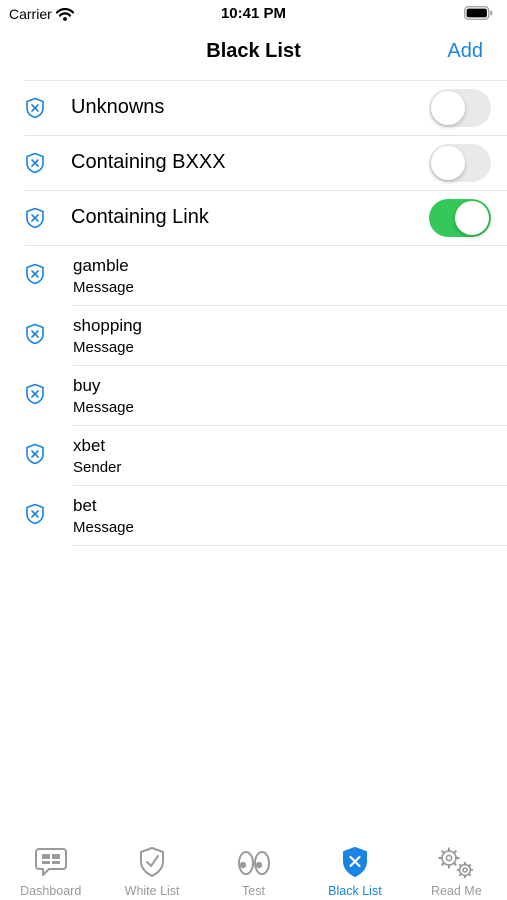 The height and width of the screenshot is (900, 507). Describe the element at coordinates (266, 163) in the screenshot. I see `rule-row: Containing BXXX` at that location.